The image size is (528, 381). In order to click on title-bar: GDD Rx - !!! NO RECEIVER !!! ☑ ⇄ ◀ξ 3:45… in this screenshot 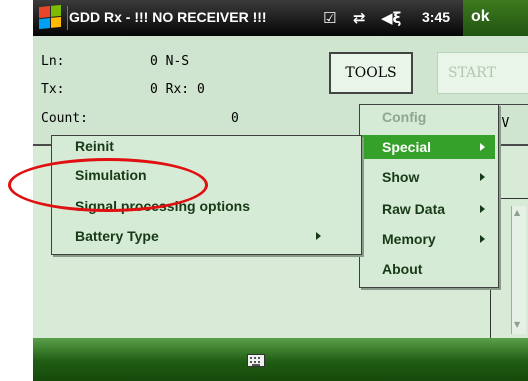, I will do `click(280, 18)`.